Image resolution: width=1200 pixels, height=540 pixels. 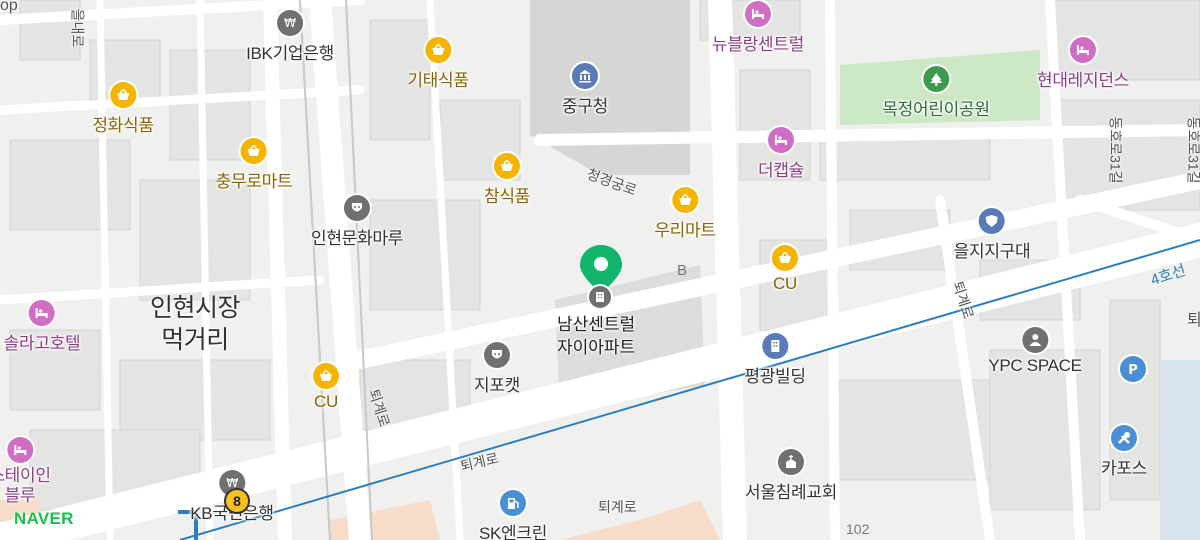 I want to click on church-icon, so click(x=790, y=462).